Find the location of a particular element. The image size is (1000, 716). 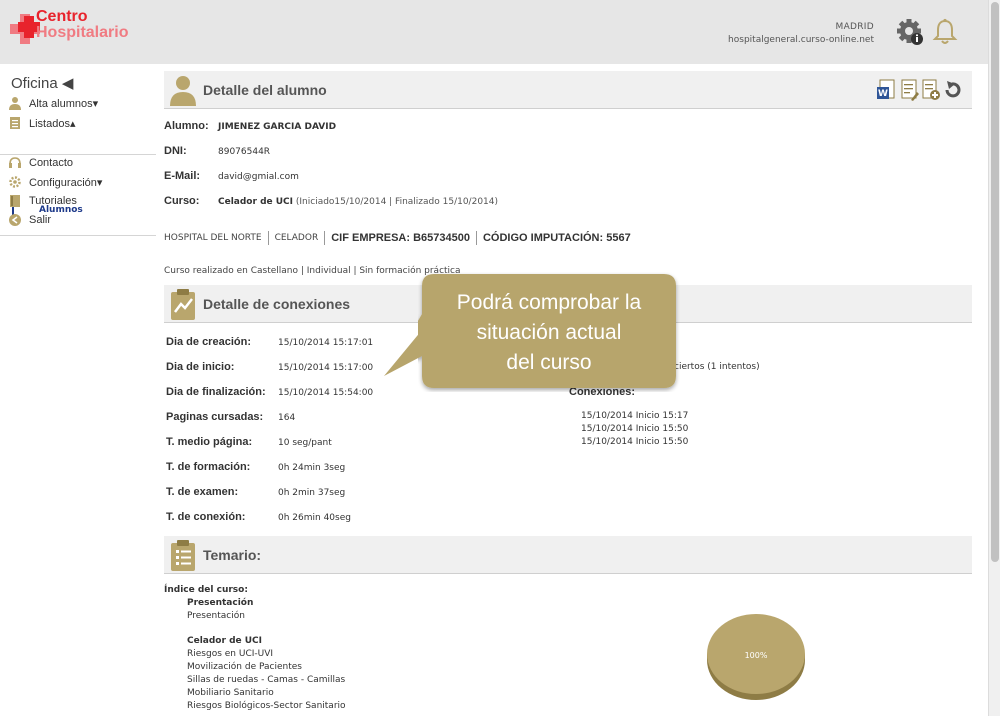

report-edit-icon is located at coordinates (909, 90).